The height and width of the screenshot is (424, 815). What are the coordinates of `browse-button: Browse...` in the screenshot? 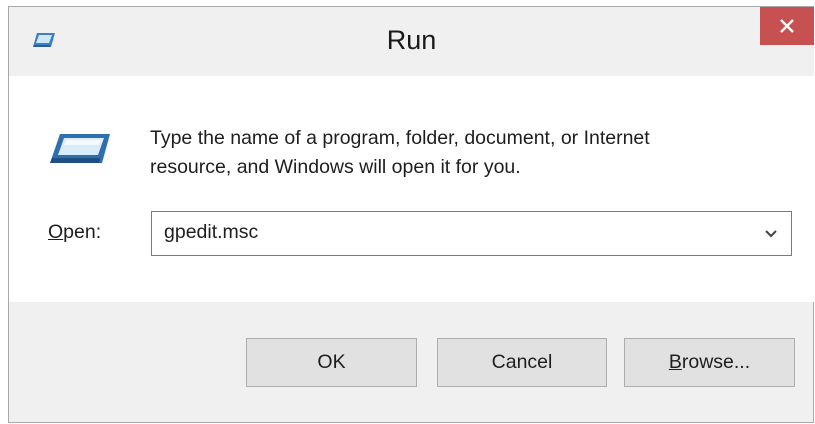 It's located at (709, 362).